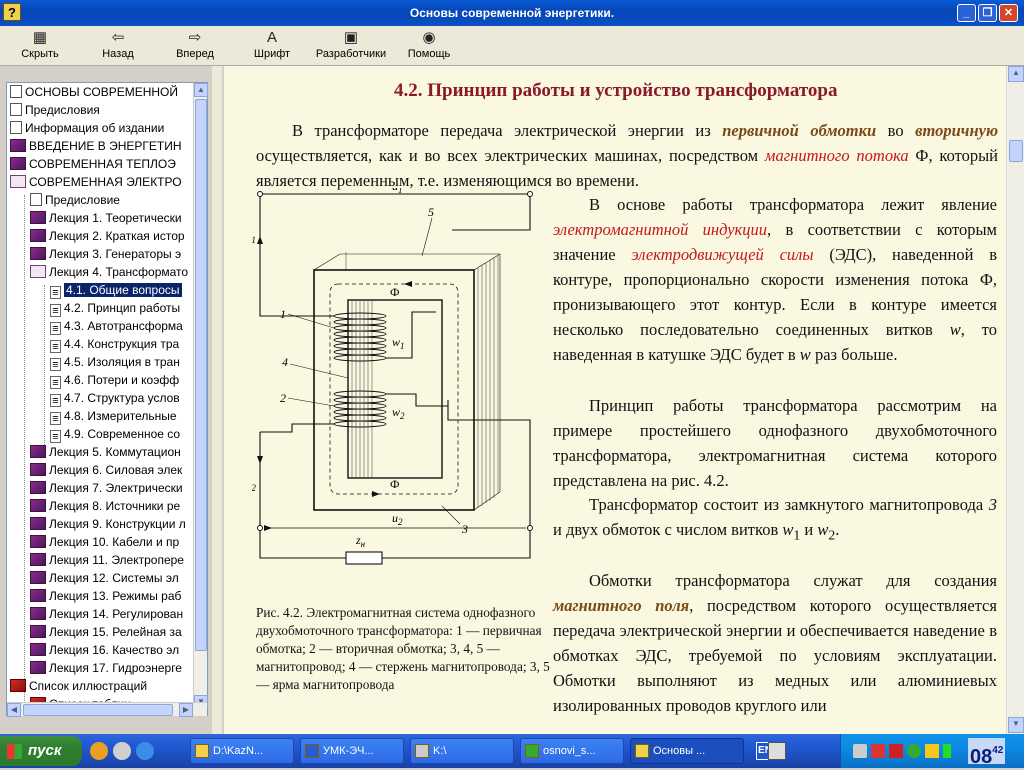  Describe the element at coordinates (105, 452) in the screenshot. I see `tree-item: Лекция 5. Коммутацион` at that location.